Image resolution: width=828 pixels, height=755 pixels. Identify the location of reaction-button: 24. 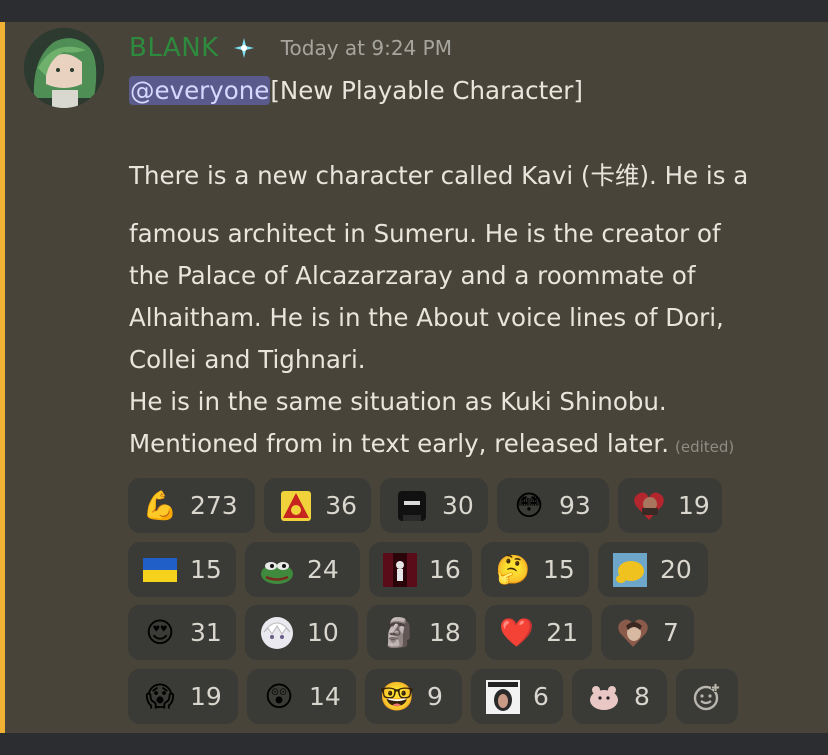
(302, 569).